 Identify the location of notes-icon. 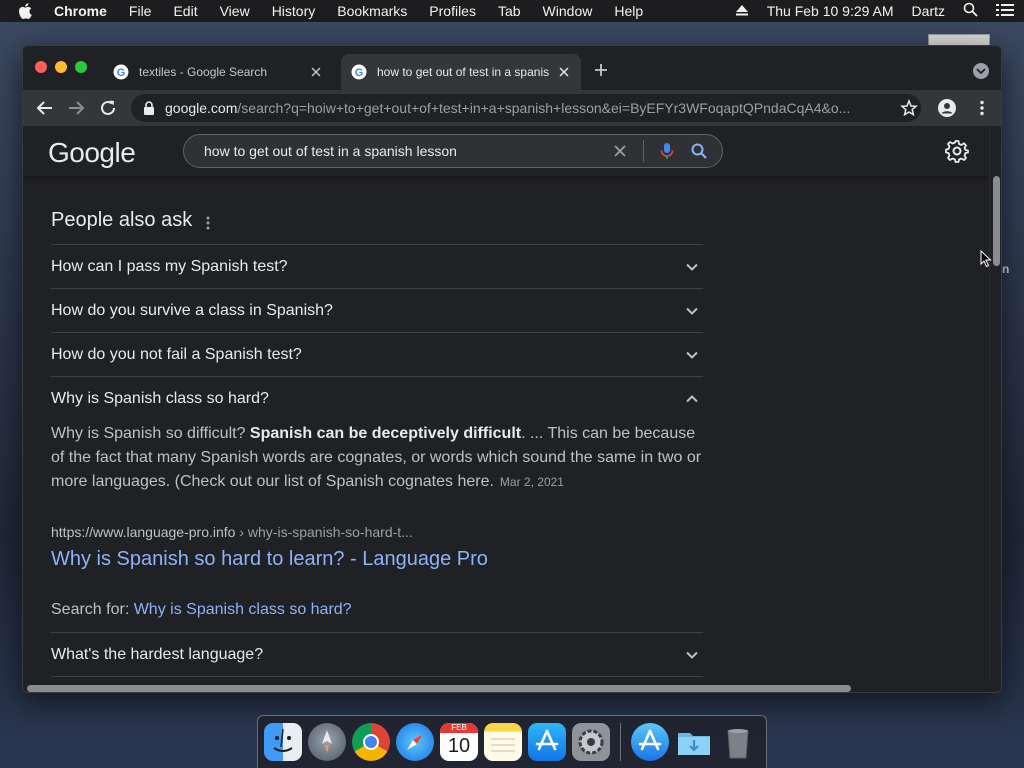
(503, 742).